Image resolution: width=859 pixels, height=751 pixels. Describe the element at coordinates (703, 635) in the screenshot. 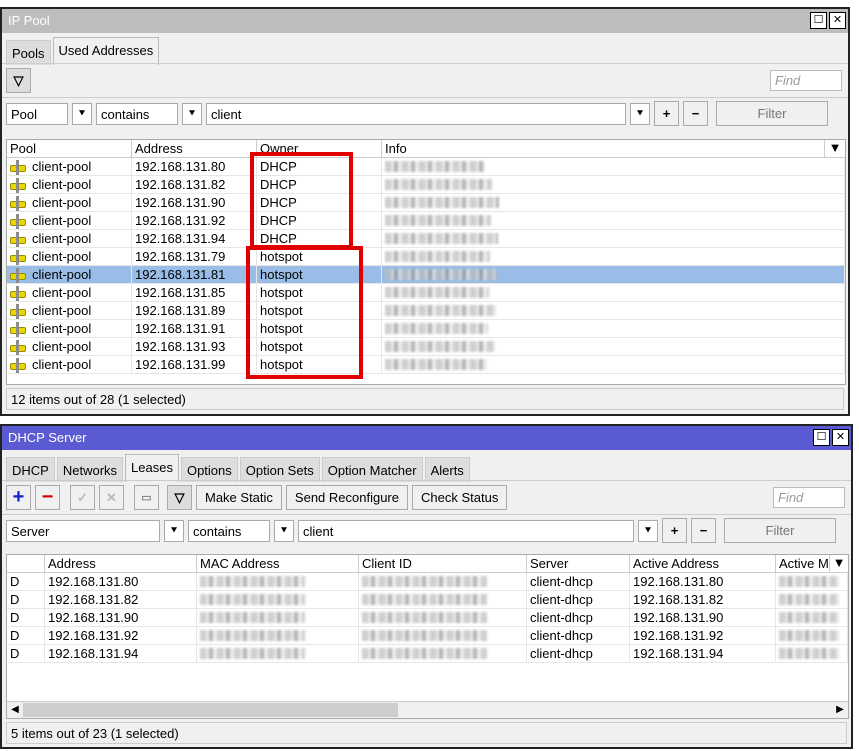

I see `active-address-cell: 192.168.131.92` at that location.